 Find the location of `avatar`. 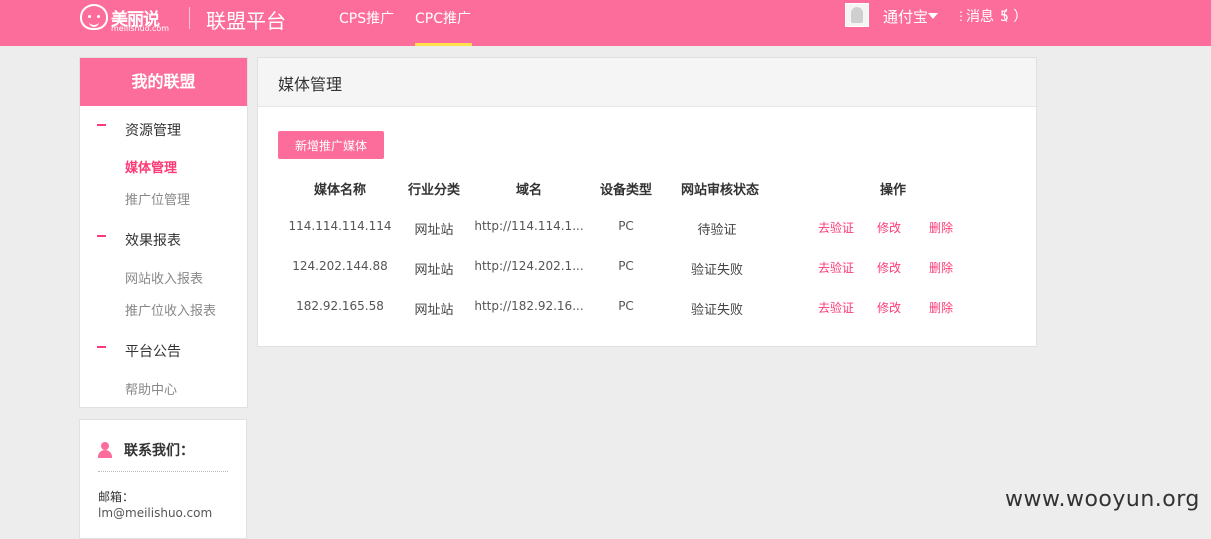

avatar is located at coordinates (857, 15).